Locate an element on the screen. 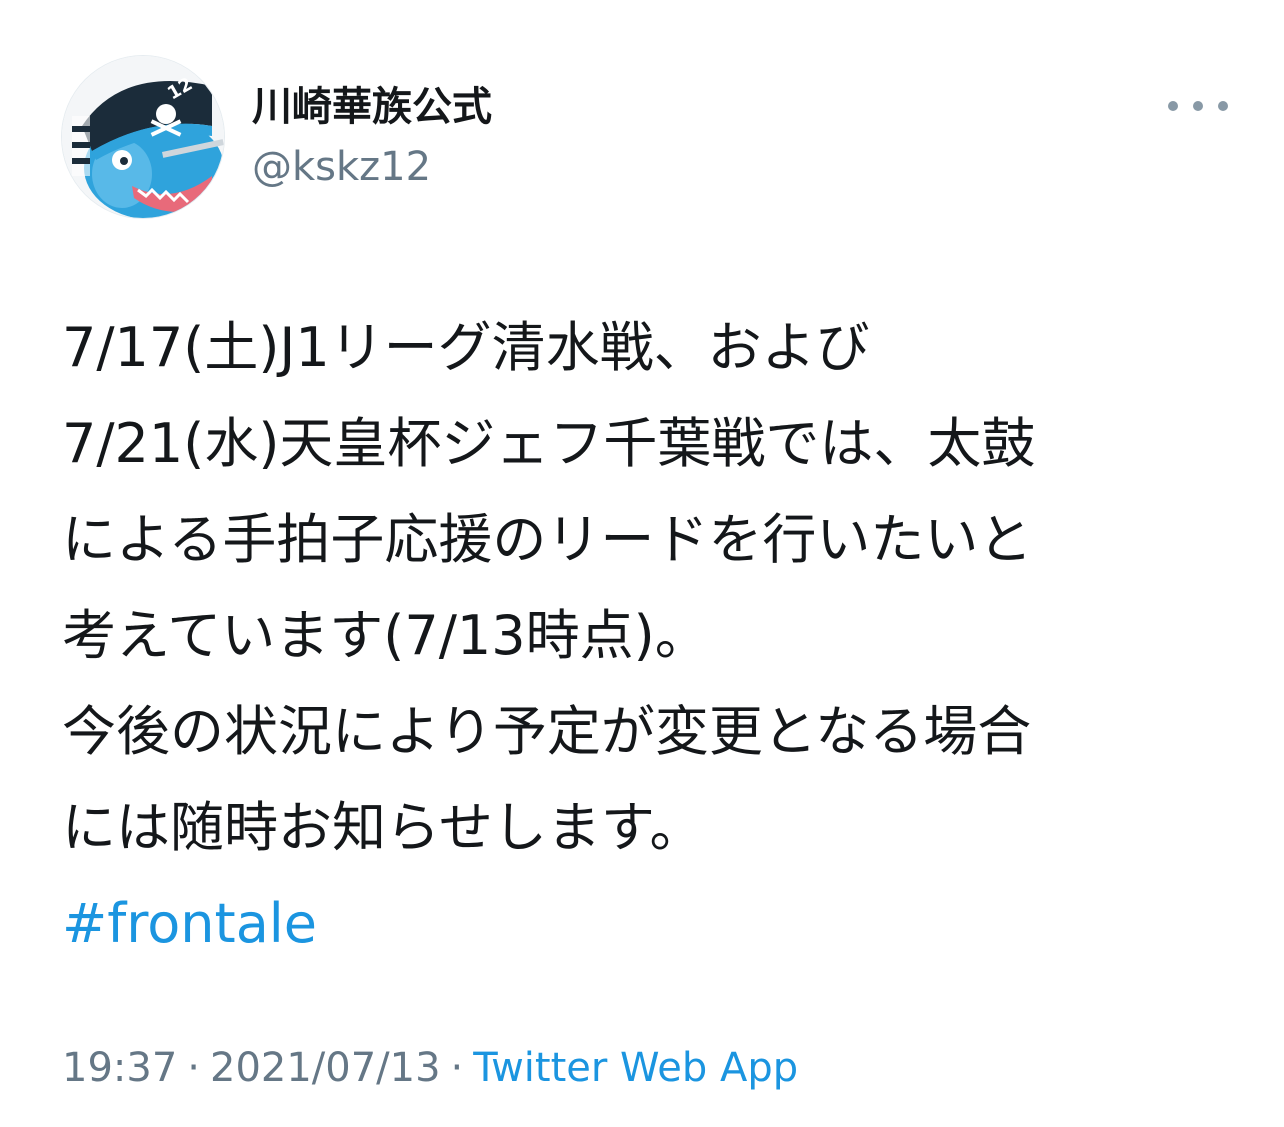 This screenshot has height=1127, width=1284. tweet-source-link: Twitter Web App is located at coordinates (635, 1068).